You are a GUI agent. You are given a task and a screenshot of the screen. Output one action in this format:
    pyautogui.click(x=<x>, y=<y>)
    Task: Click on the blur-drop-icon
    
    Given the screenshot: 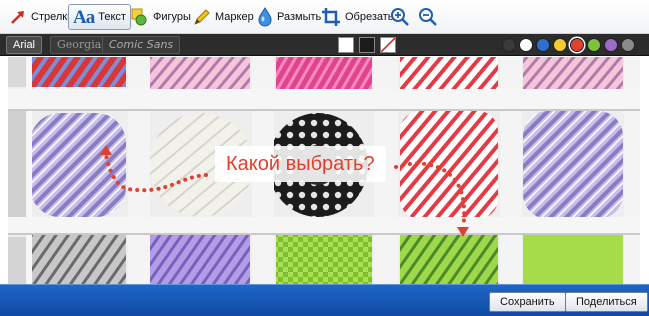 What is the action you would take?
    pyautogui.click(x=265, y=17)
    